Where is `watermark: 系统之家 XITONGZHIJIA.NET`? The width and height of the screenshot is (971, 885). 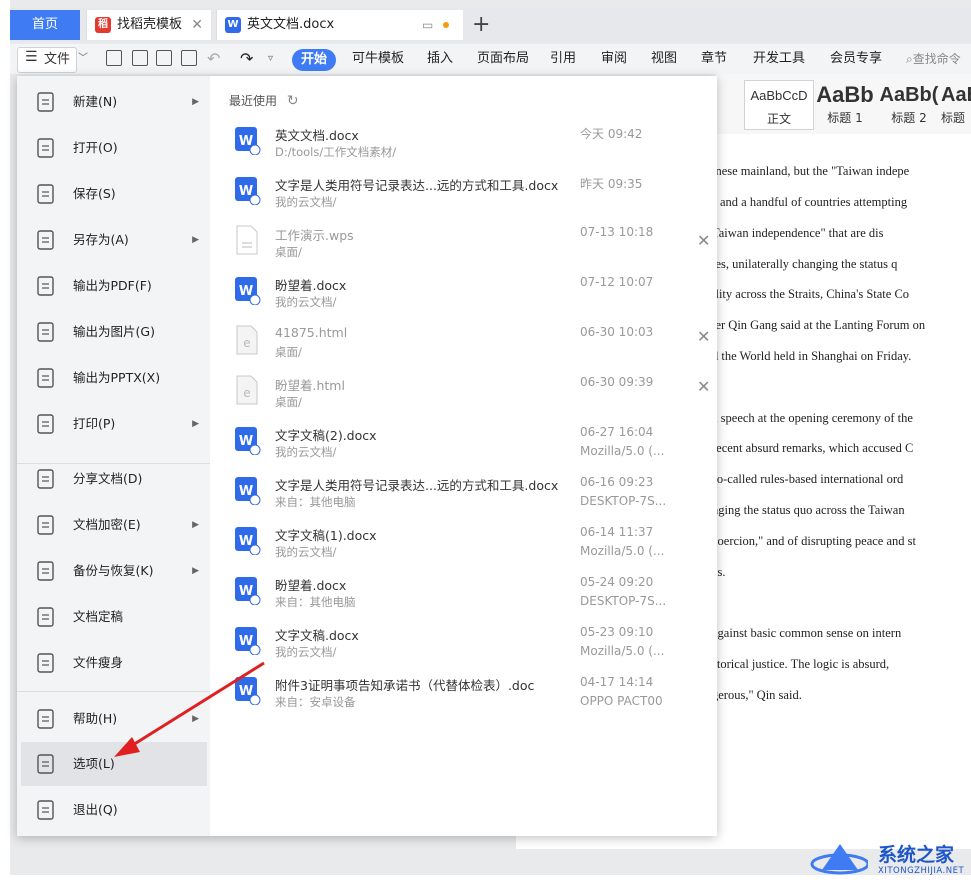 watermark: 系统之家 XITONGZHIJIA.NET is located at coordinates (889, 861).